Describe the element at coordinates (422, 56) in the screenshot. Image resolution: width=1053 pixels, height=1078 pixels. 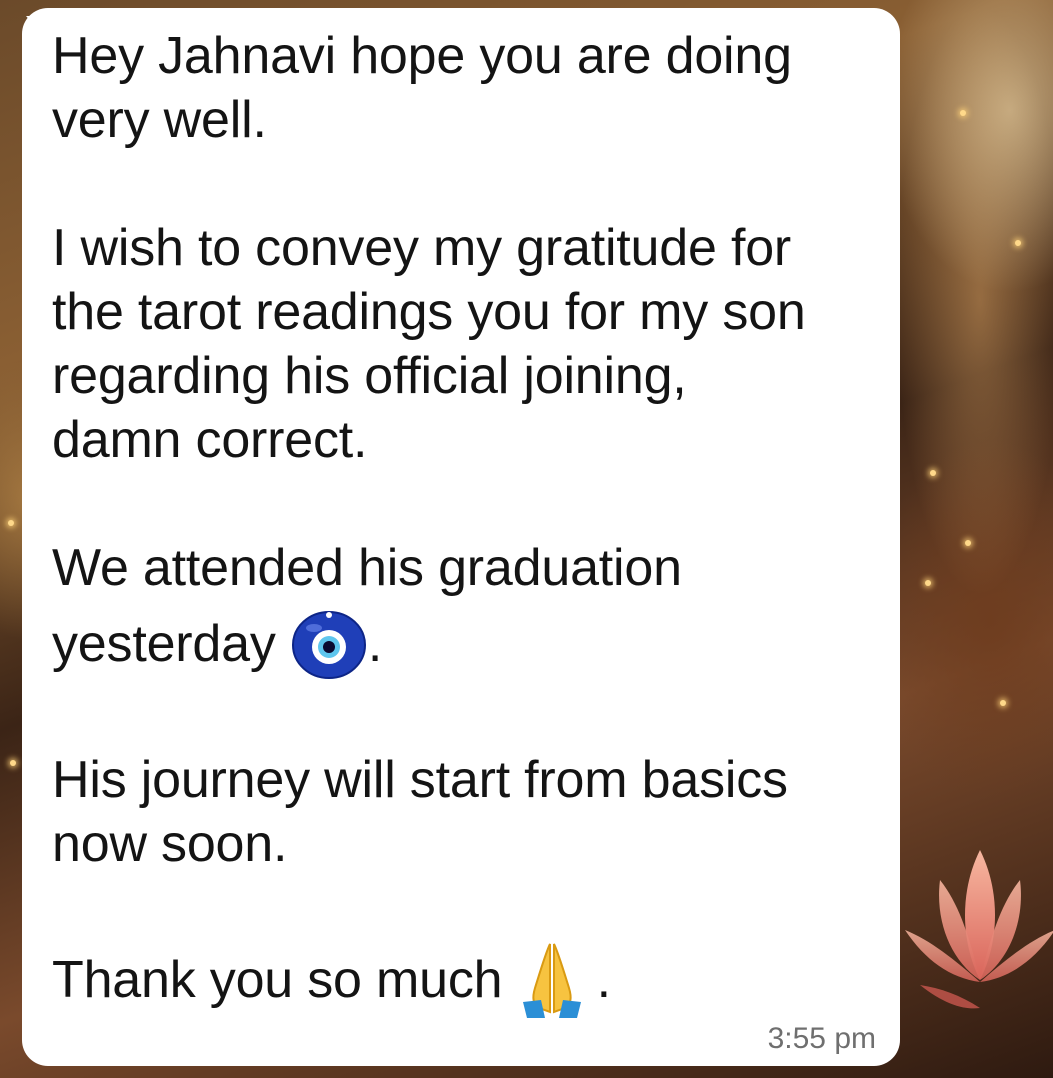
I see `message-line: Hey Jahnavi hope you are doing` at that location.